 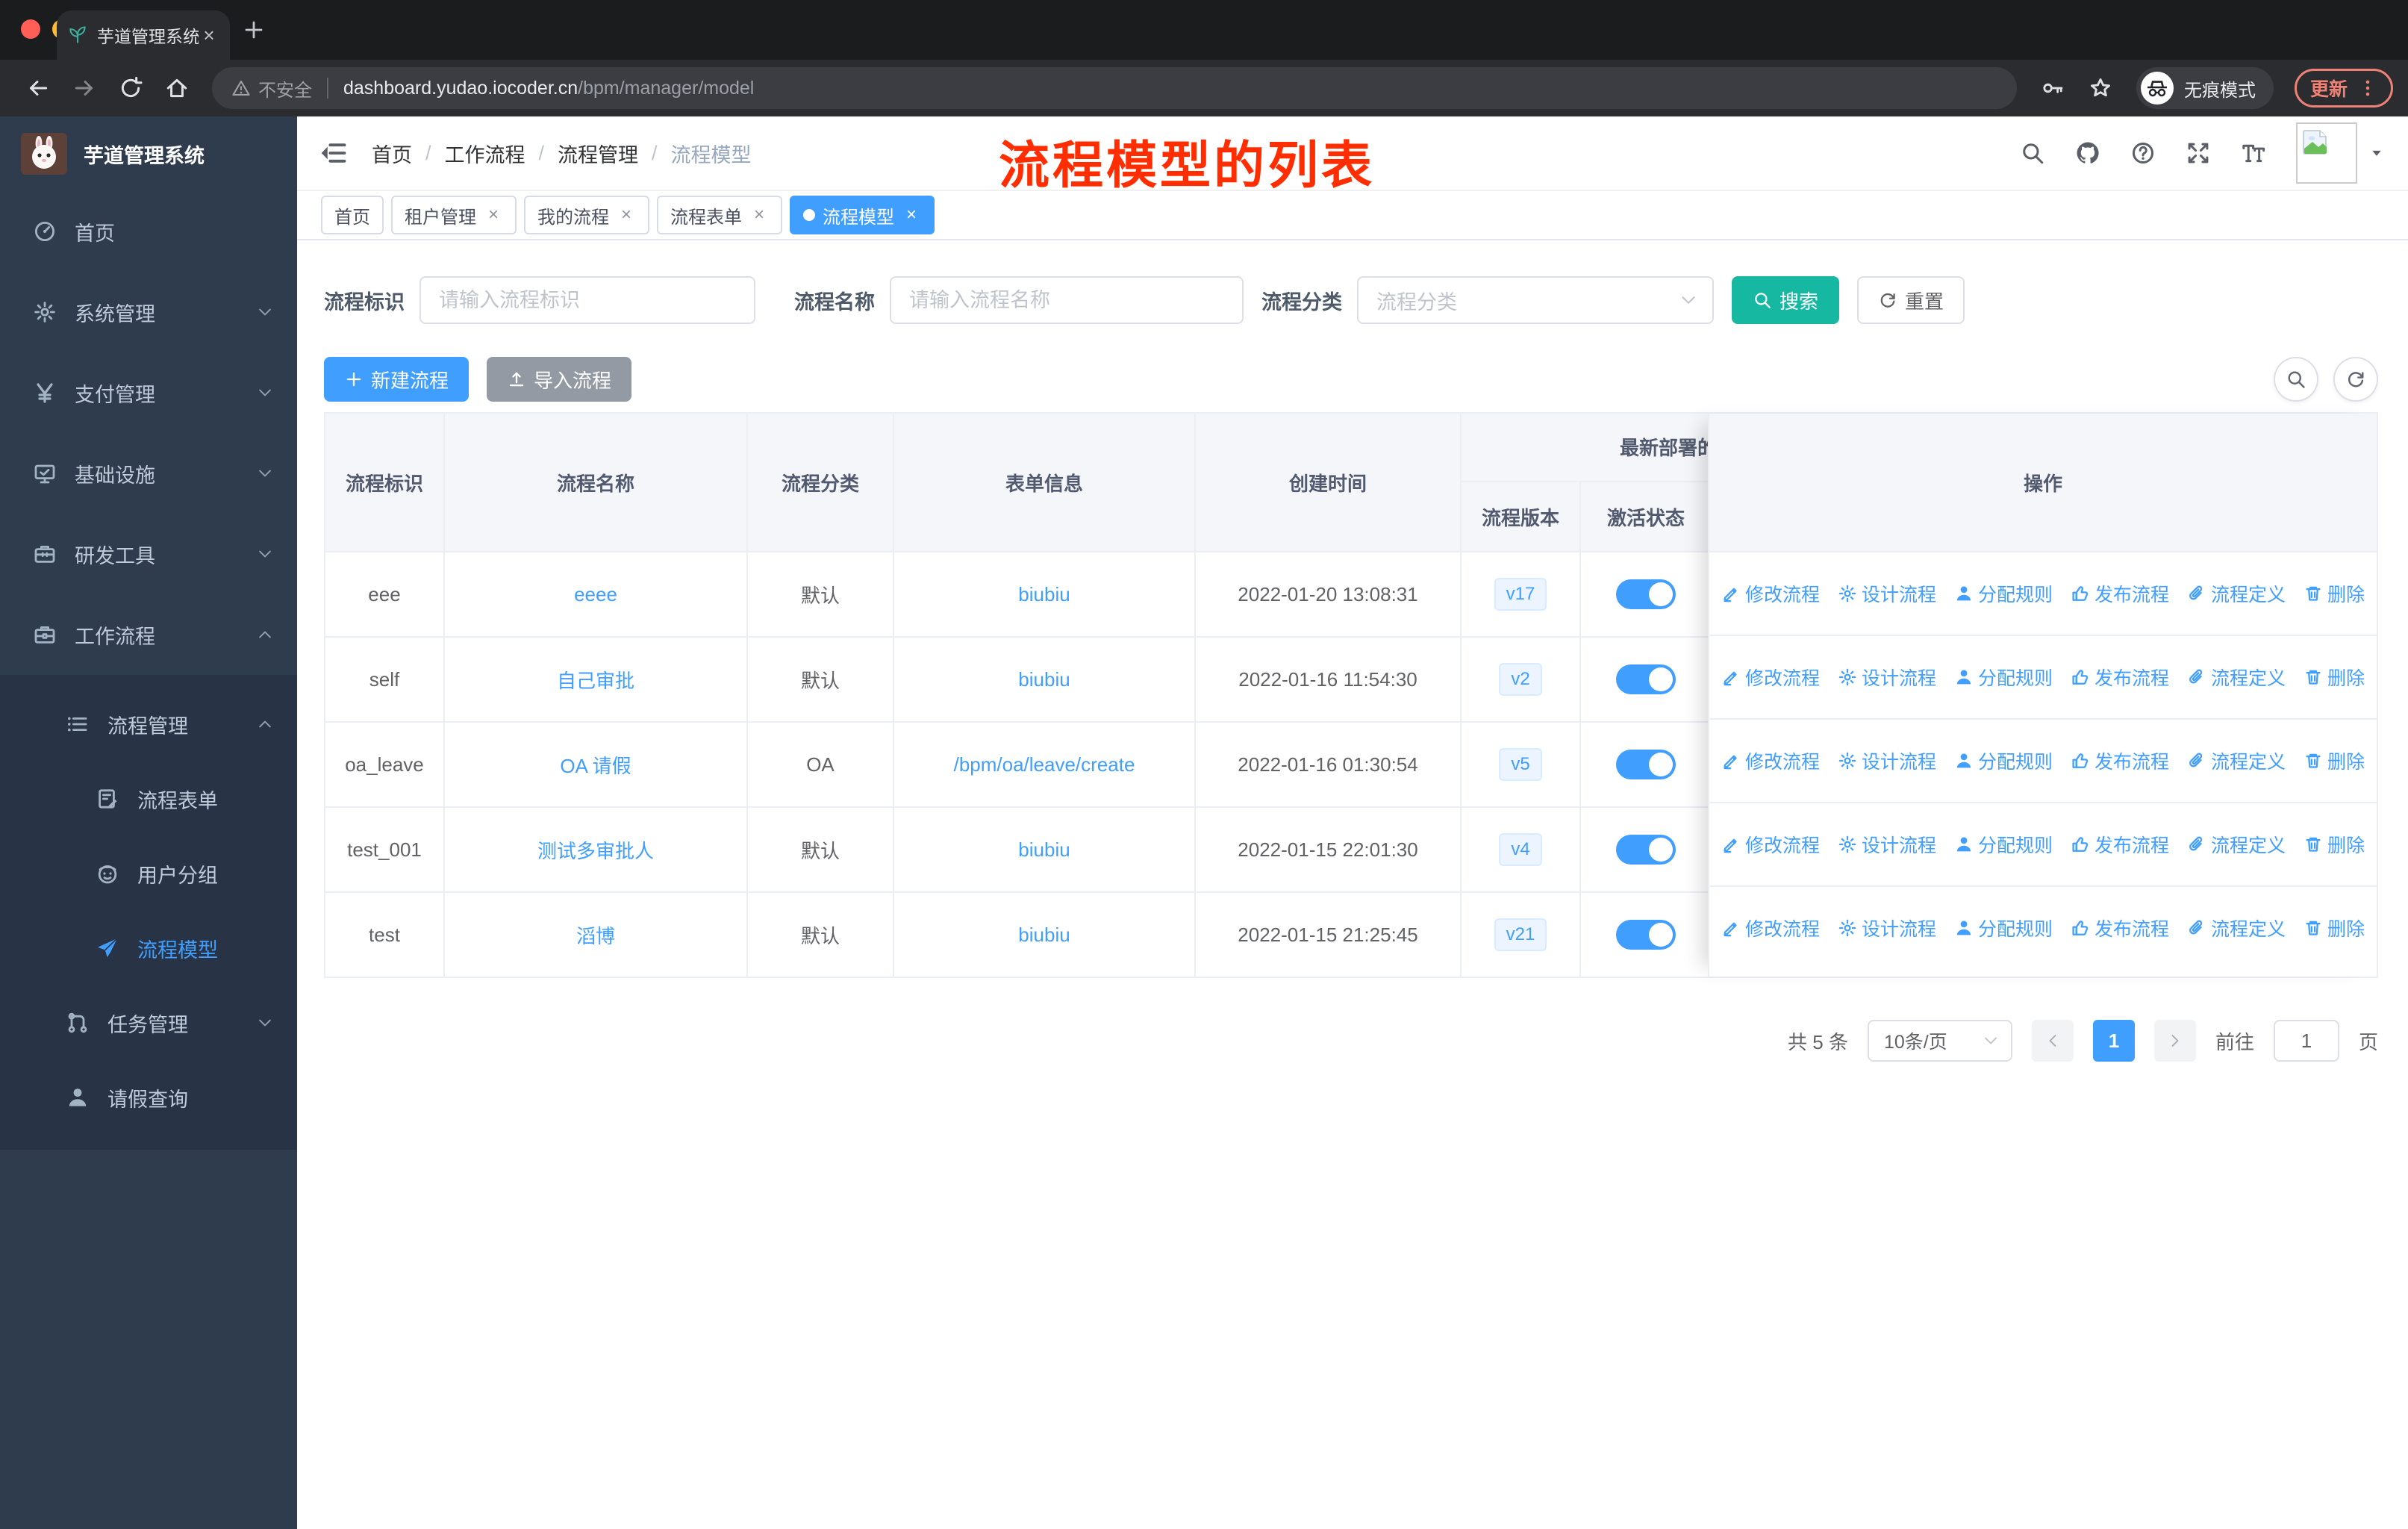 What do you see at coordinates (148, 948) in the screenshot?
I see `sidebar-item-流程模型: 流程模型` at bounding box center [148, 948].